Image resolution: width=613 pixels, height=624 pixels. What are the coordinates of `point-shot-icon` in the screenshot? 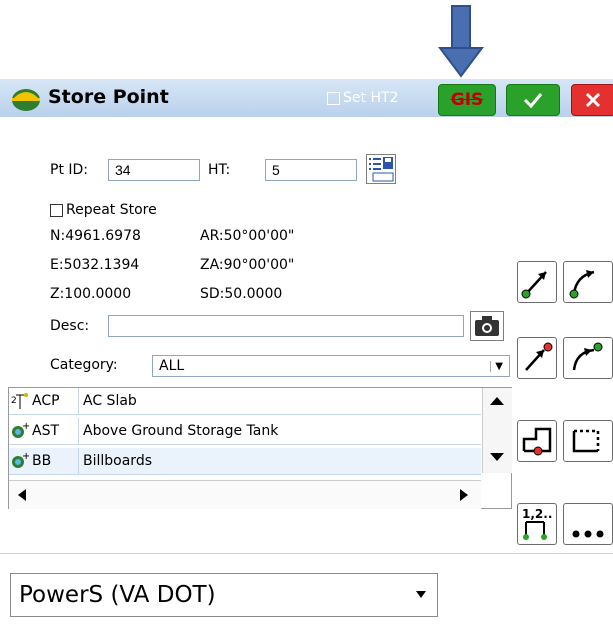 It's located at (539, 356).